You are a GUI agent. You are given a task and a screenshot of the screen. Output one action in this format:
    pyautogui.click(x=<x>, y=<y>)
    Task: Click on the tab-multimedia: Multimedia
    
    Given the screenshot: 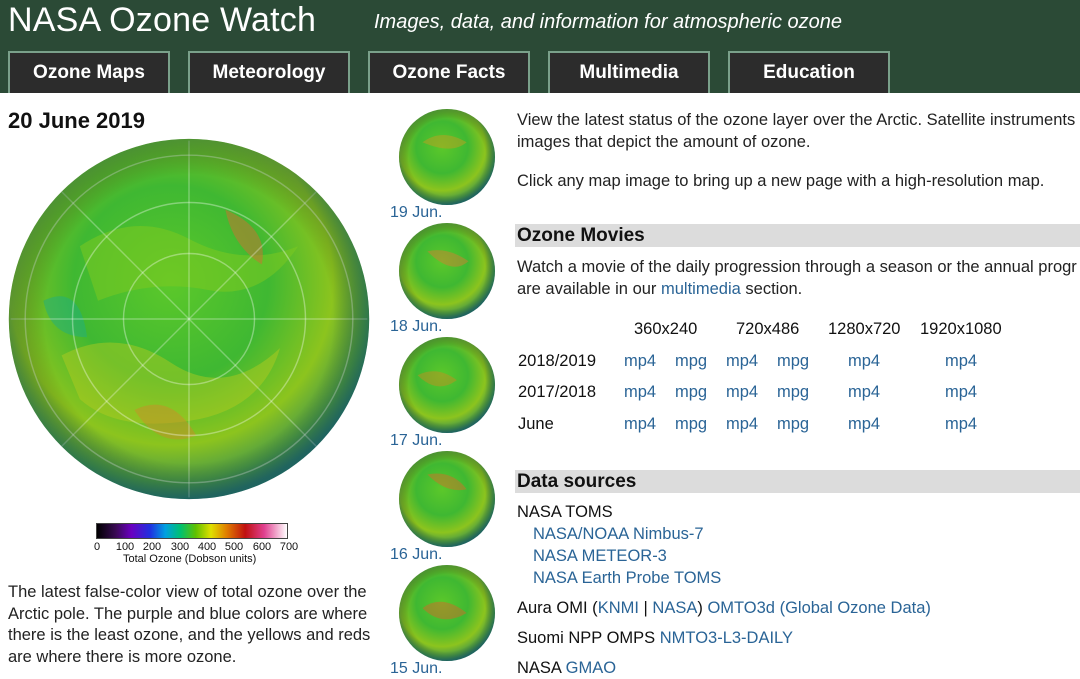 What is the action you would take?
    pyautogui.click(x=629, y=72)
    